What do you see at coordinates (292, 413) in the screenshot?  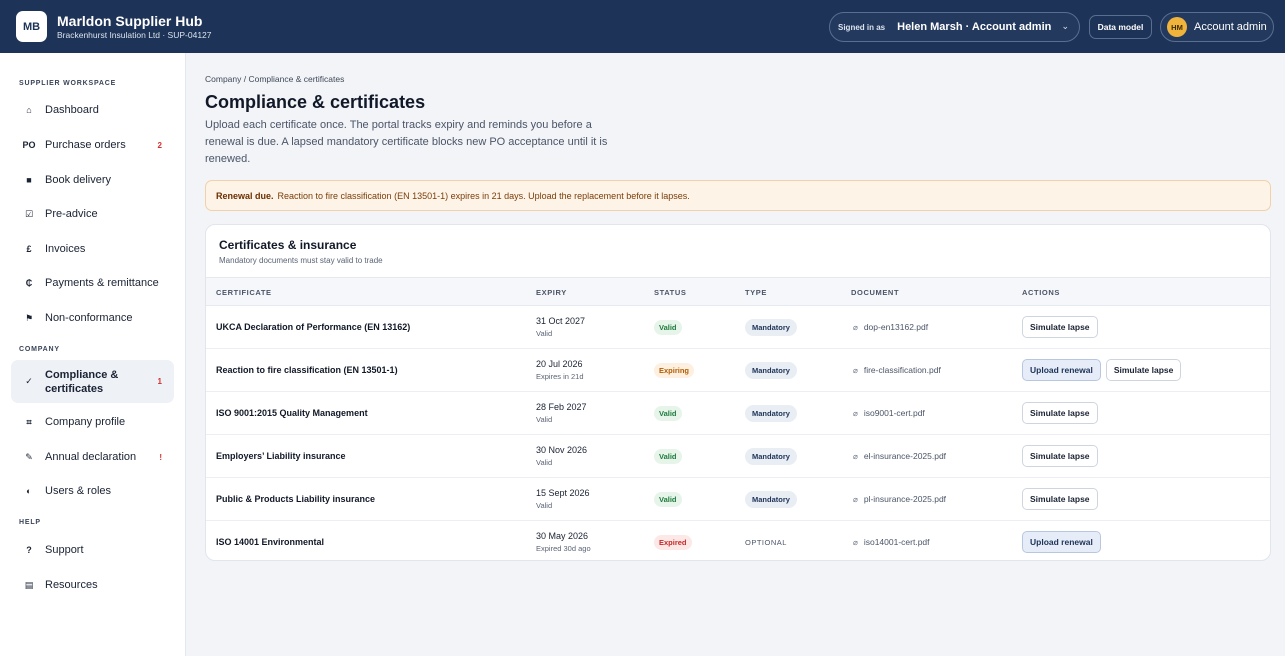 I see `certificate-name: ISO 9001:2015 Quality Management` at bounding box center [292, 413].